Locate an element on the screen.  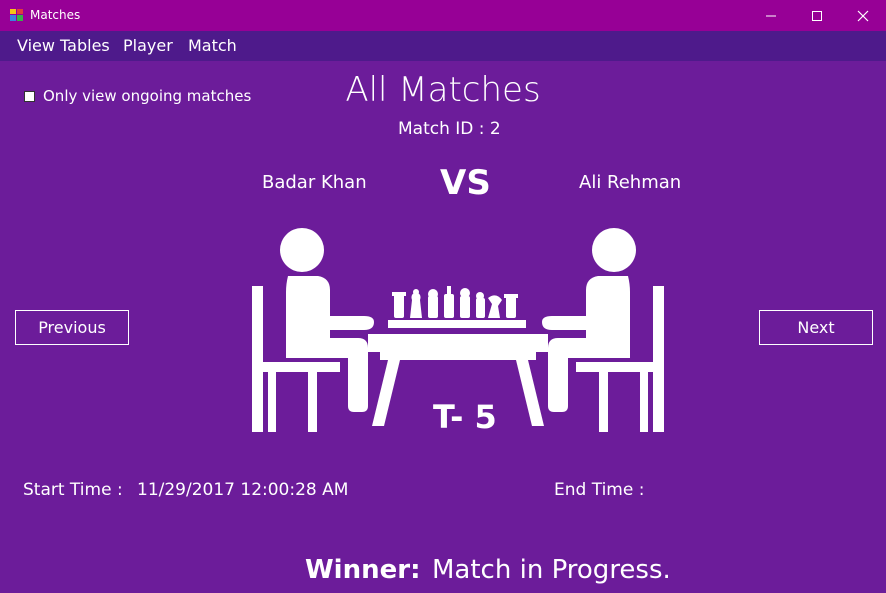
winner-label: Winner: is located at coordinates (363, 570).